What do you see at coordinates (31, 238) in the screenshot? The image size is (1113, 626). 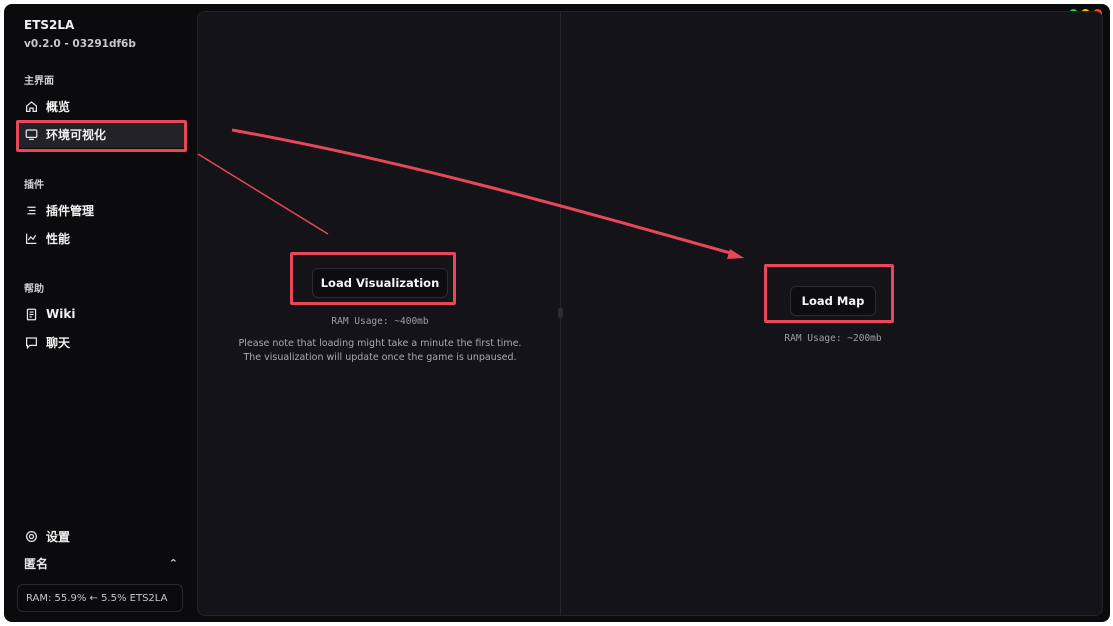 I see `chart-icon` at bounding box center [31, 238].